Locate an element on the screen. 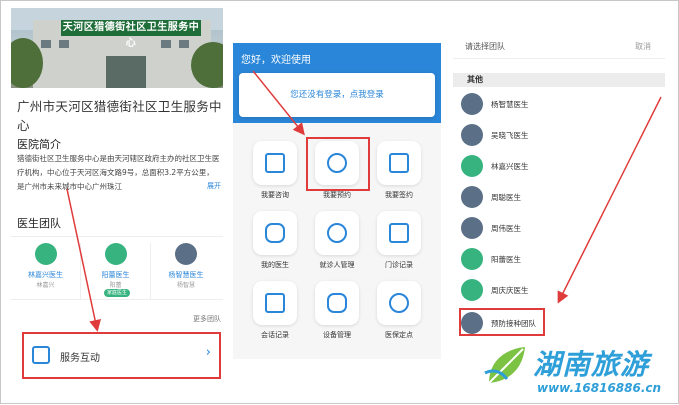 The width and height of the screenshot is (679, 405). service-label: 服务互动 is located at coordinates (80, 358).